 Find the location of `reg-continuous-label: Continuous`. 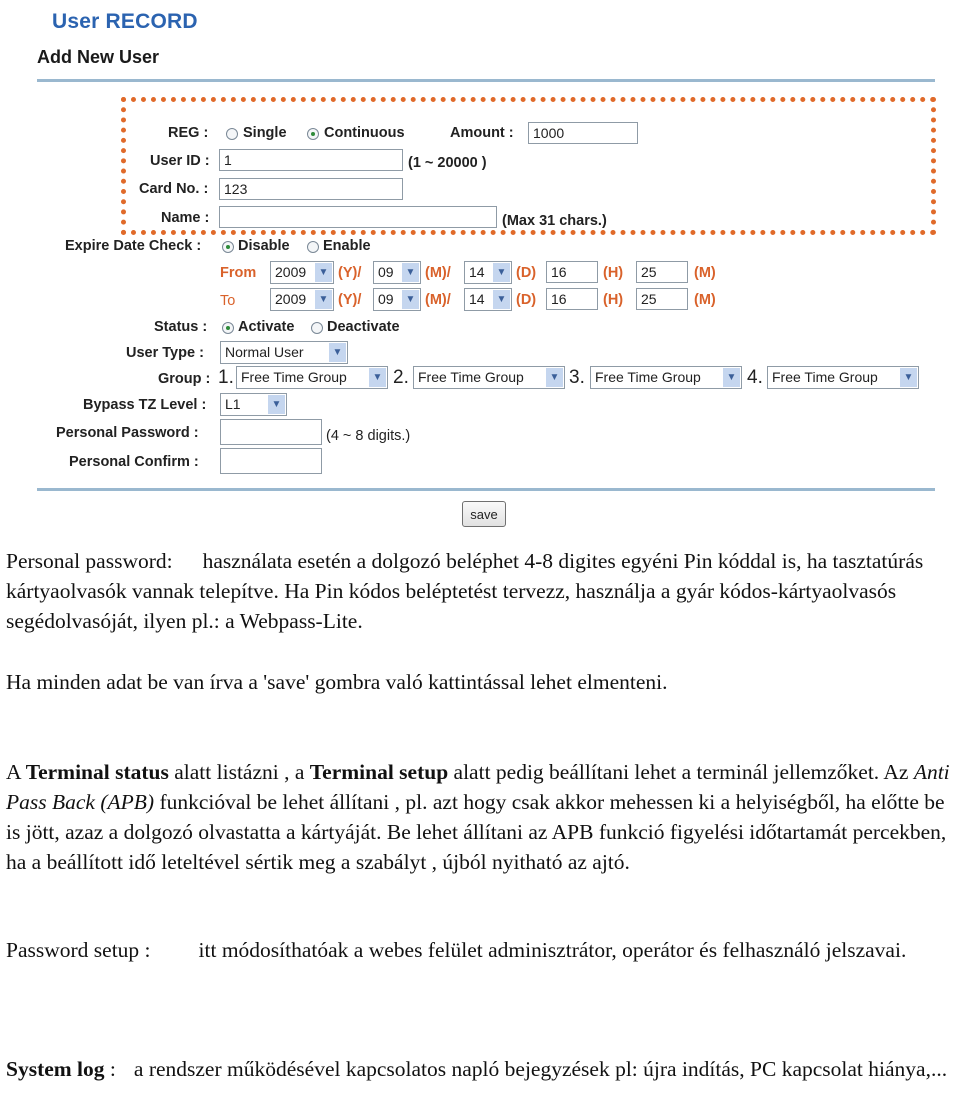

reg-continuous-label: Continuous is located at coordinates (364, 133).